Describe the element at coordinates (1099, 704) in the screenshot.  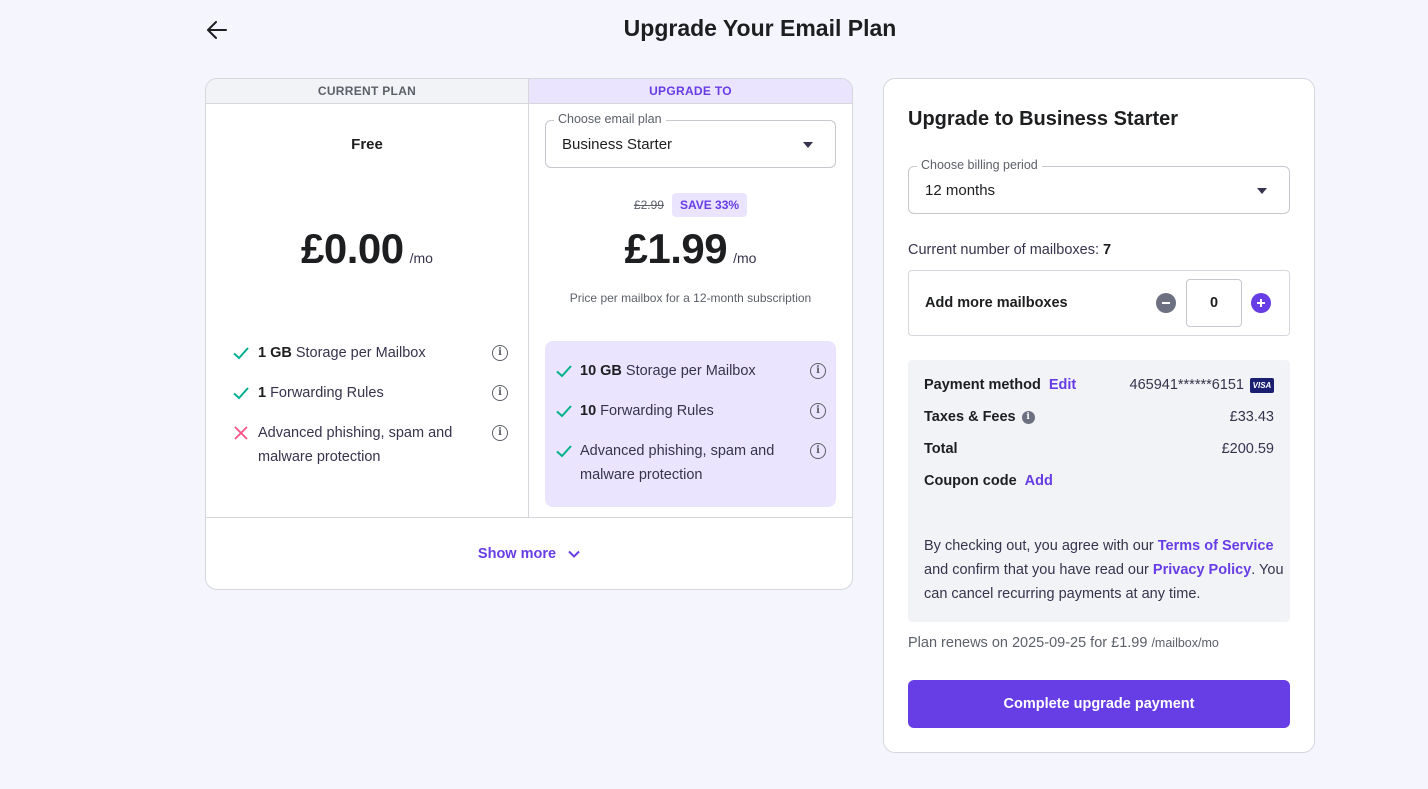
I see `complete-payment-button: Complete upgrade payment` at that location.